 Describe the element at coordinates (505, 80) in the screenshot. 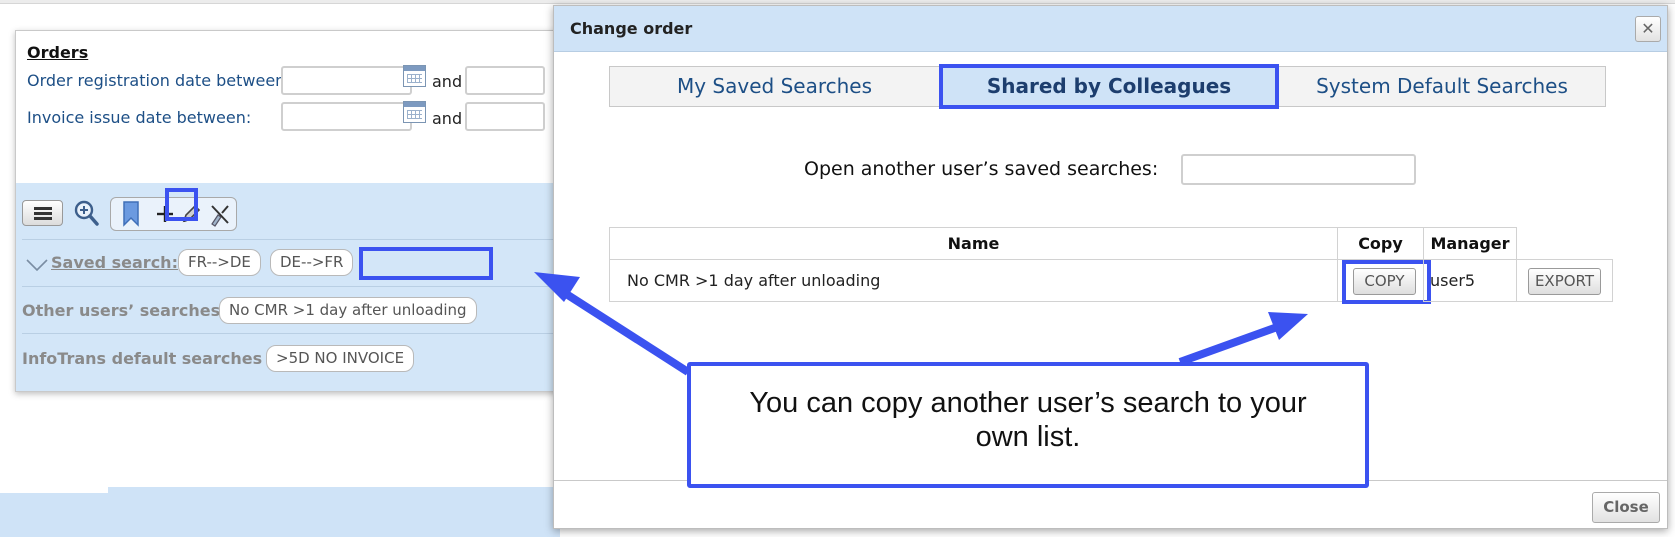

I see `order-registration-date-to-input` at that location.